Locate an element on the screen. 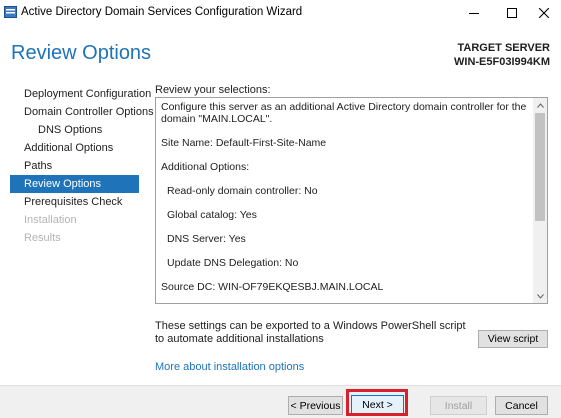 The height and width of the screenshot is (418, 561). more-about-installation-link: More about installation options is located at coordinates (229, 367).